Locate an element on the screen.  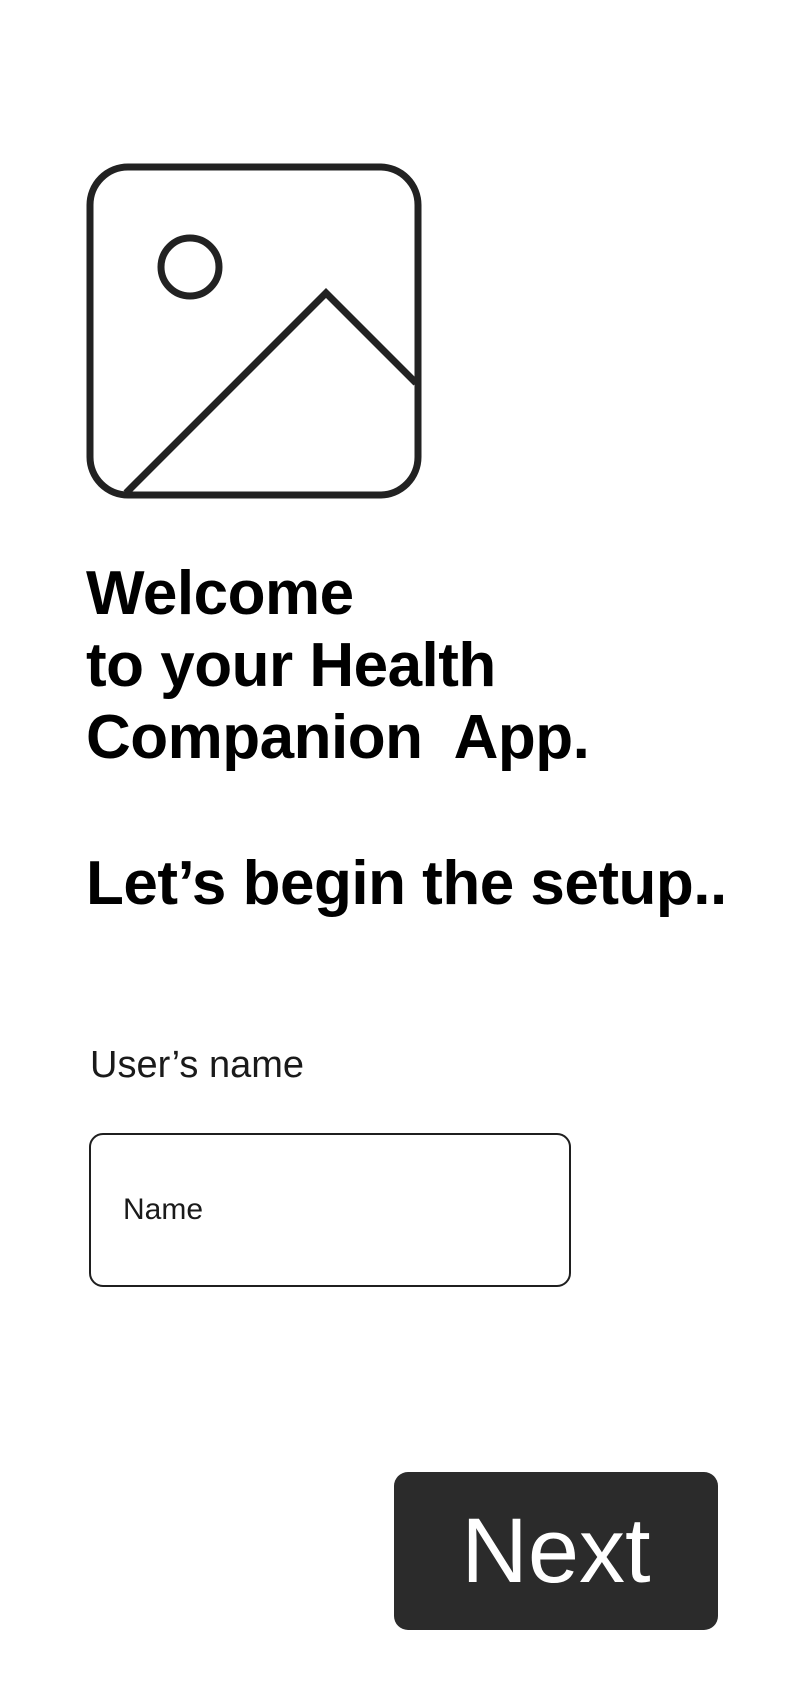
name-field-label: User’s name is located at coordinates (197, 1065).